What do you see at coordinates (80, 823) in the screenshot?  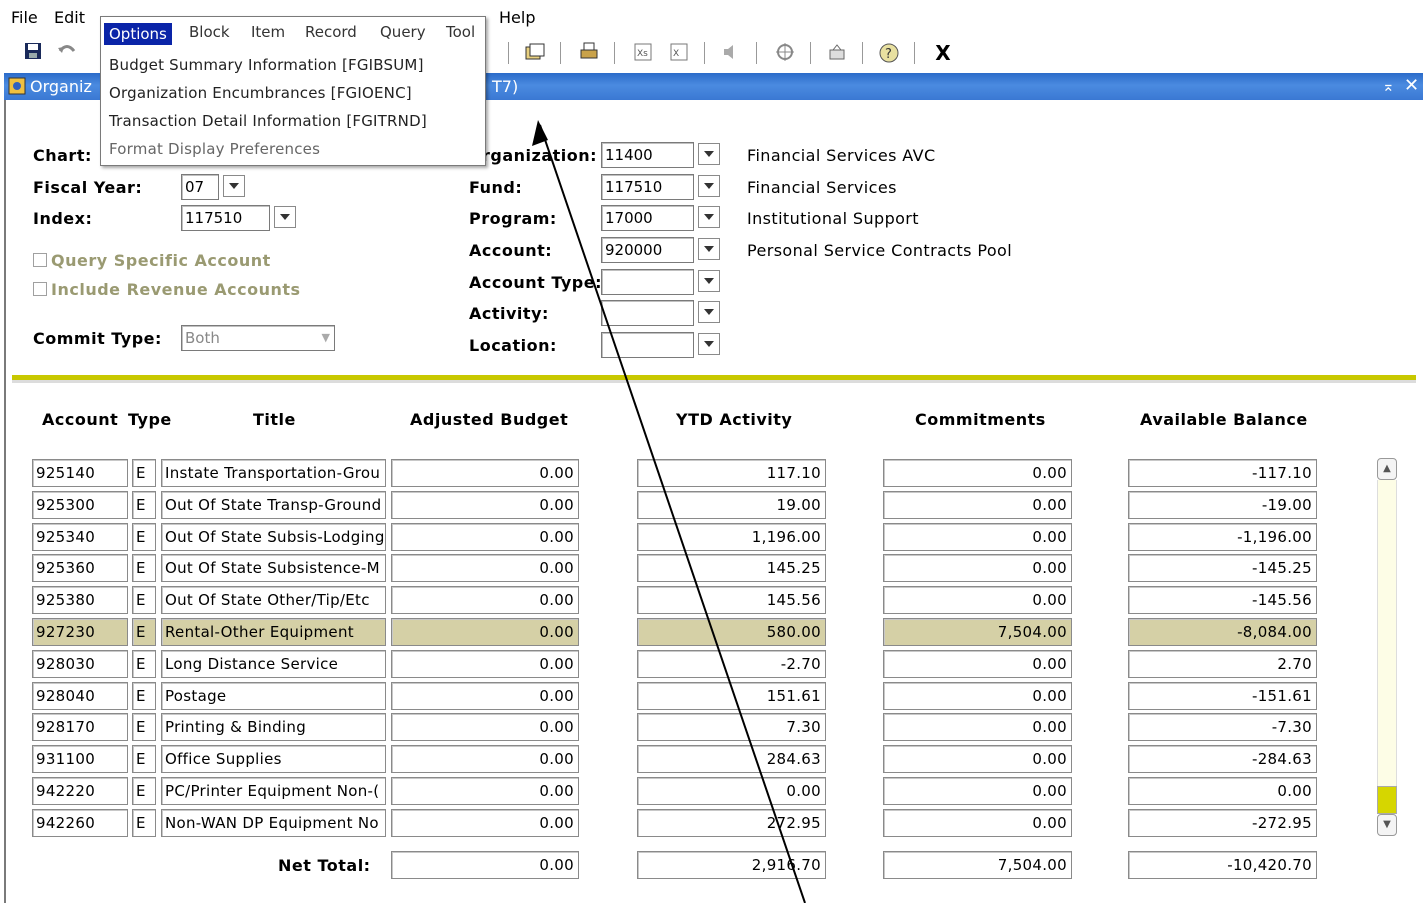 I see `account-cell: 942260` at bounding box center [80, 823].